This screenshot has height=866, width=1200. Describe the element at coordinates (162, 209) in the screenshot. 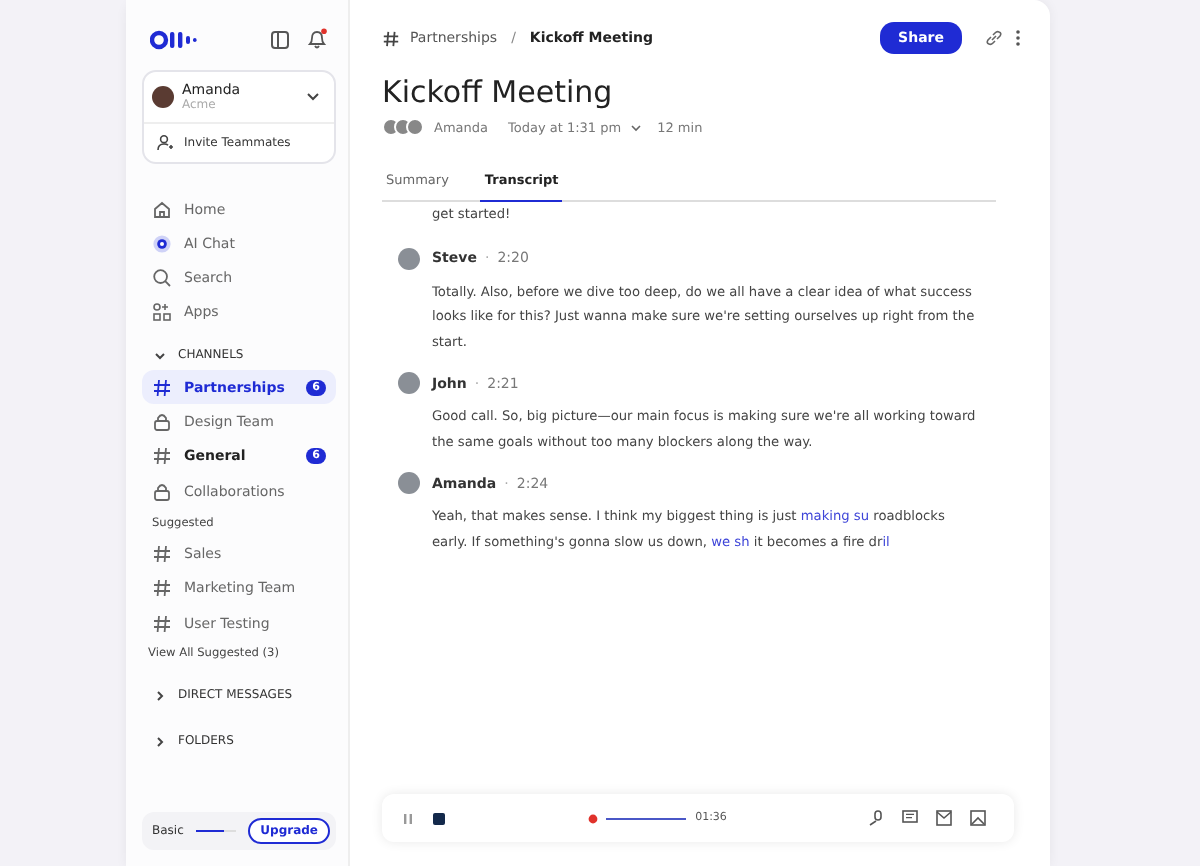

I see `home-icon` at that location.